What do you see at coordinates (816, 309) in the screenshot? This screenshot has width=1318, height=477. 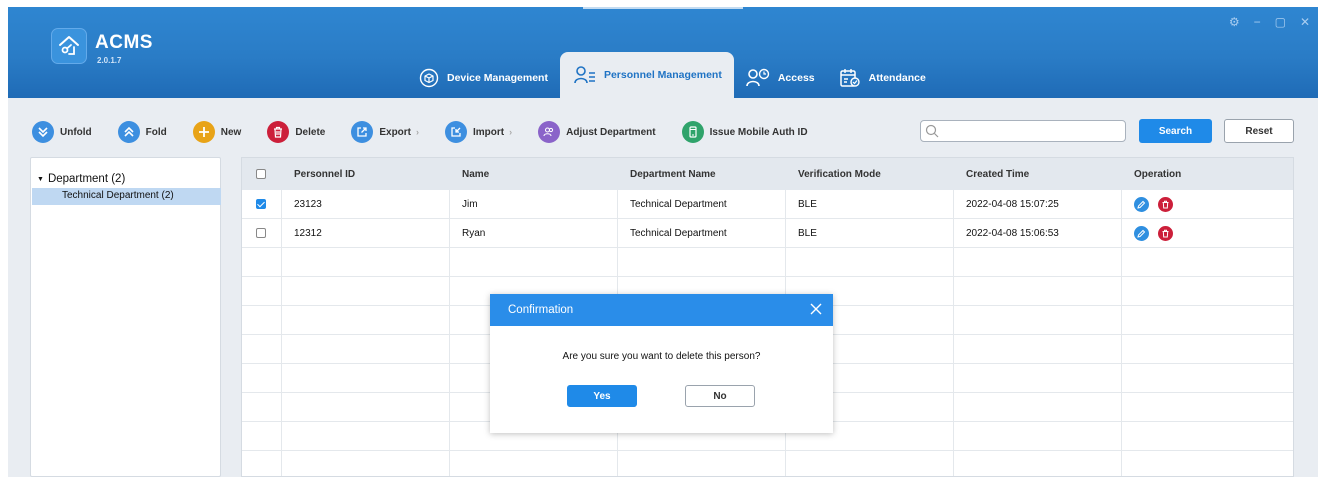 I see `close-icon` at bounding box center [816, 309].